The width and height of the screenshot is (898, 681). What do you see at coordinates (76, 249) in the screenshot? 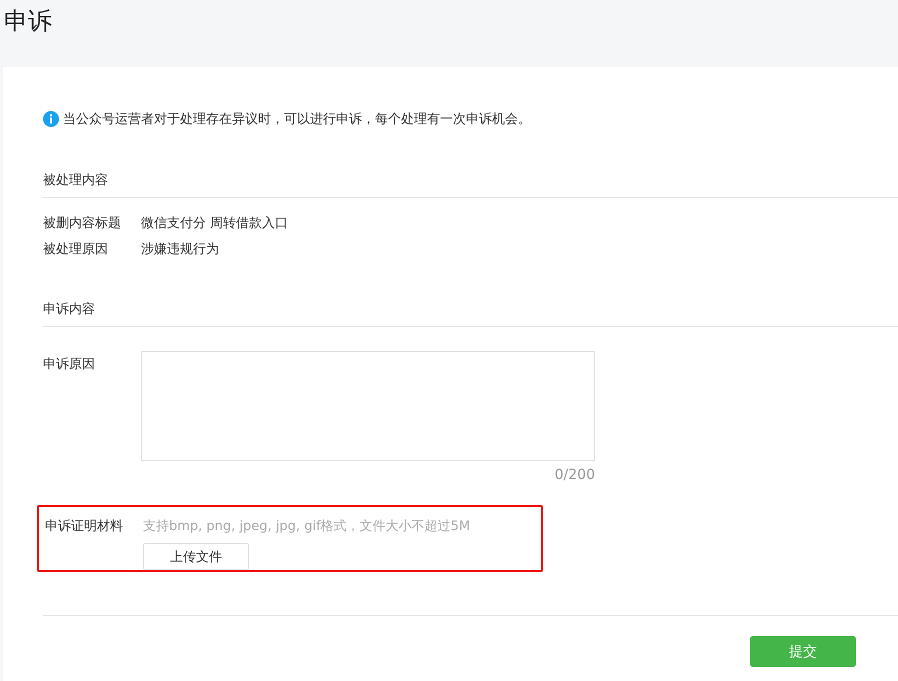
I see `field-label: 被处理原因` at bounding box center [76, 249].